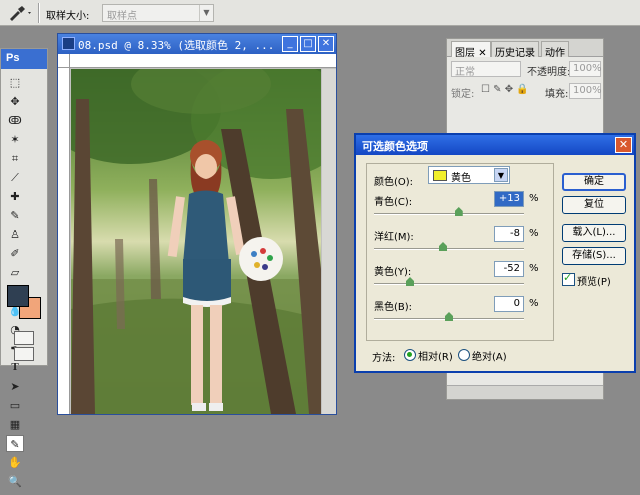  I want to click on close-button: ✕, so click(326, 44).